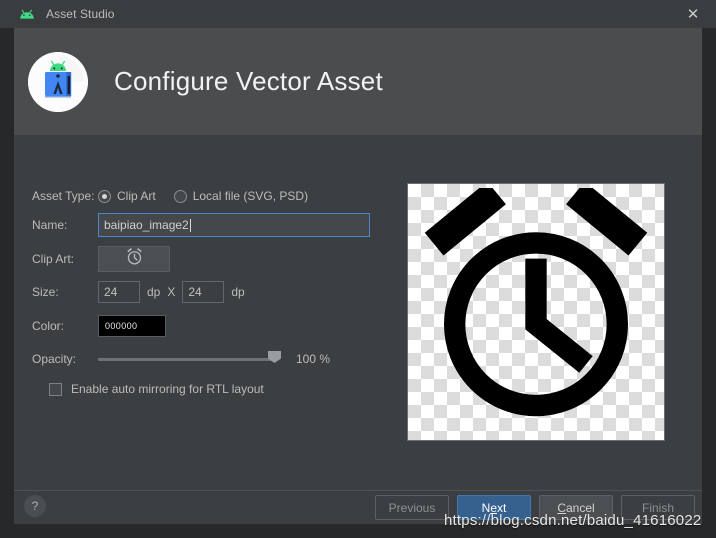  Describe the element at coordinates (238, 292) in the screenshot. I see `size-height-unit: dp` at that location.